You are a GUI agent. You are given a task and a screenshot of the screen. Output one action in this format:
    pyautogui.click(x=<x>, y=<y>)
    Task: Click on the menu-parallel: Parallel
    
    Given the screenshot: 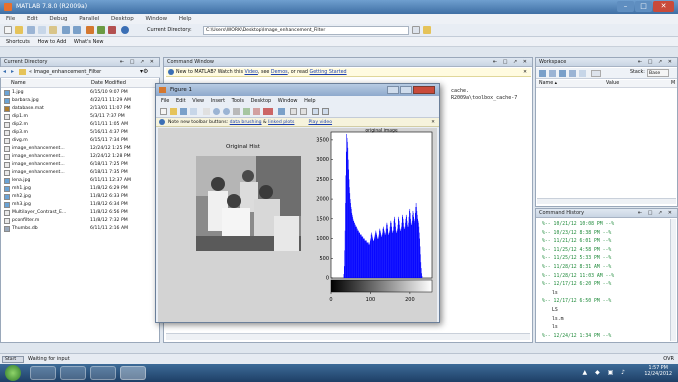 What is the action you would take?
    pyautogui.click(x=89, y=19)
    